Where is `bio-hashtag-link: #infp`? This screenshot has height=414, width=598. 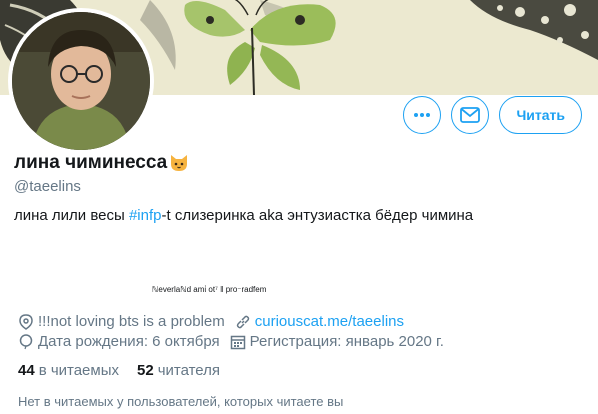
bio-hashtag-link: #infp is located at coordinates (145, 215).